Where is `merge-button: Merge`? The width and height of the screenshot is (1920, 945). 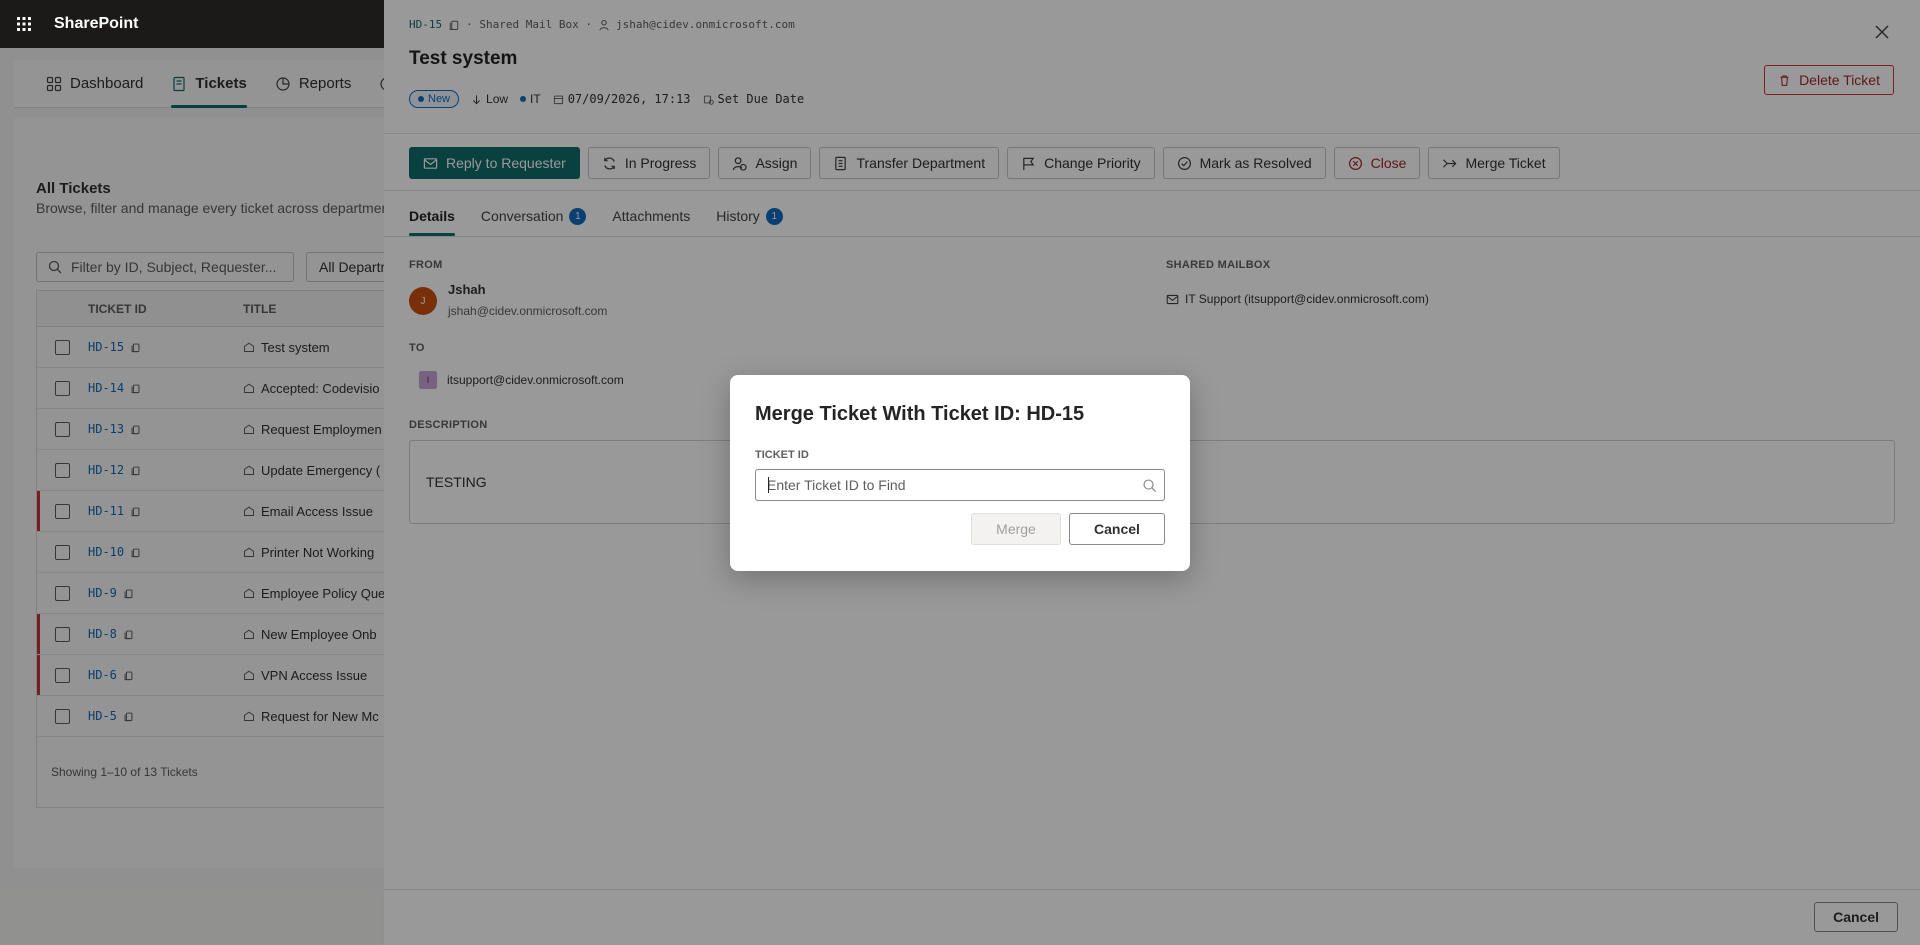 merge-button: Merge is located at coordinates (1016, 529).